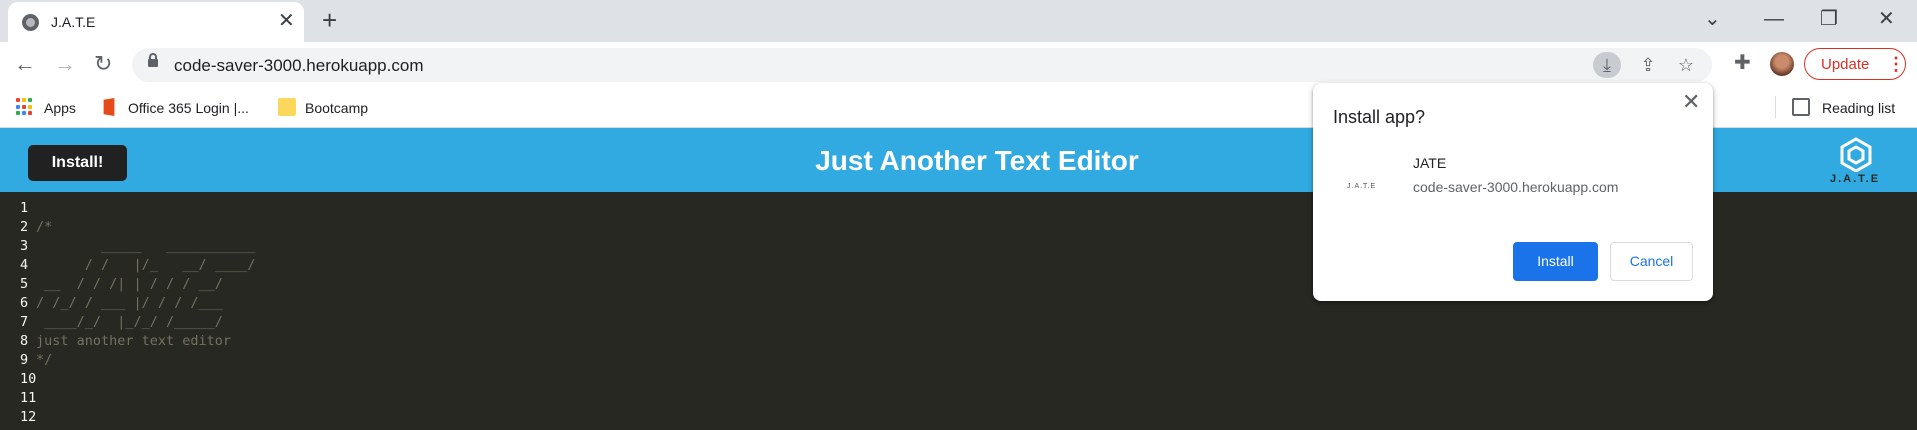  Describe the element at coordinates (146, 246) in the screenshot. I see `line-text: _____ ___________` at that location.